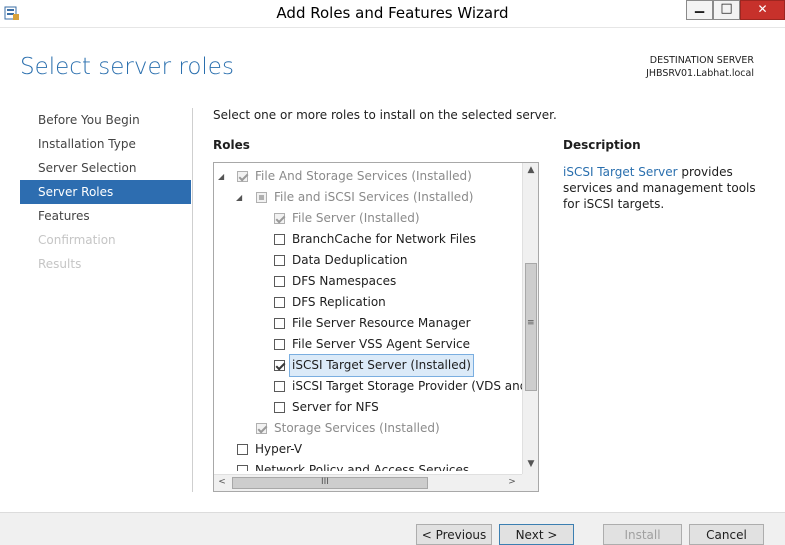 This screenshot has height=545, width=785. I want to click on role-label: File Server (Installed), so click(356, 218).